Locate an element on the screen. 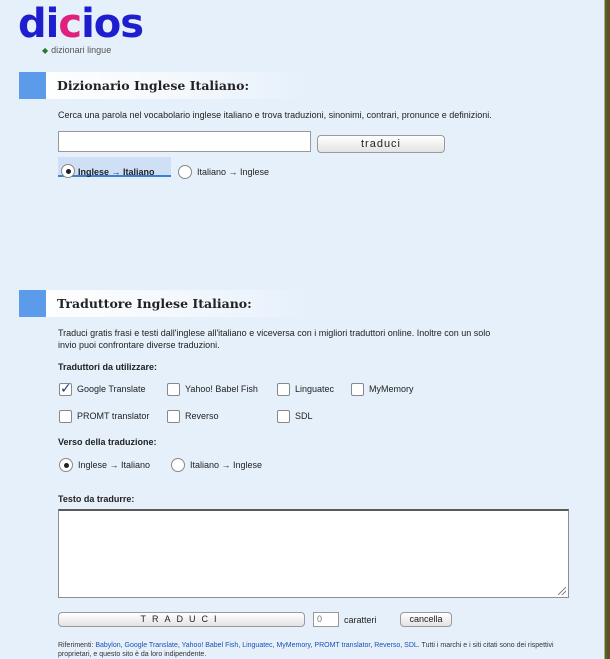  site-logo: dicios ◆ dizionari lingue is located at coordinates (88, 29).